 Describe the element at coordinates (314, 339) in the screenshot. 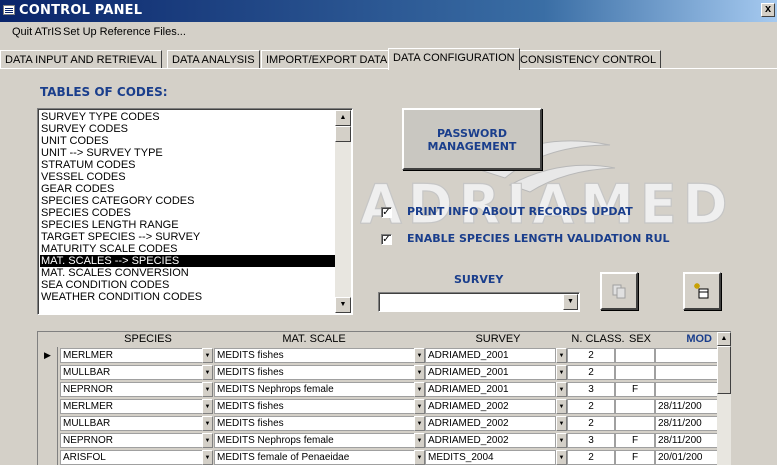

I see `col-header-mat-scale: MAT. SCALE` at that location.